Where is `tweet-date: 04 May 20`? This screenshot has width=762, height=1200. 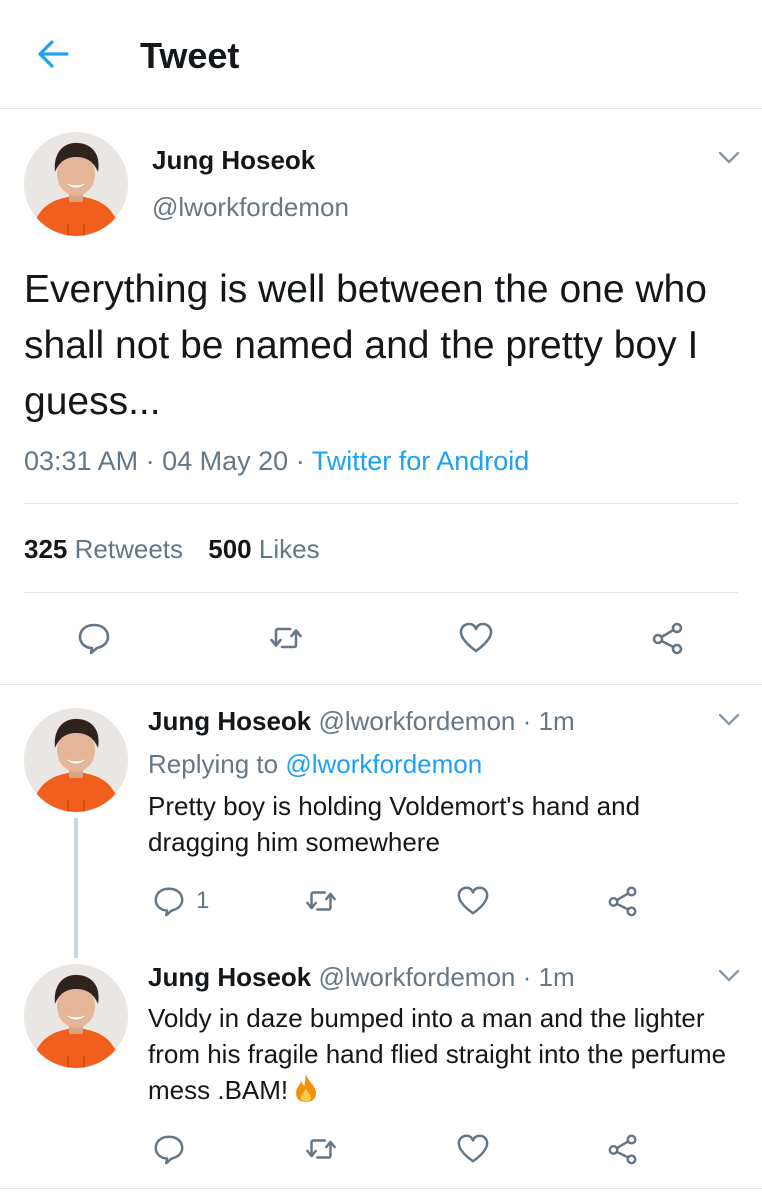
tweet-date: 04 May 20 is located at coordinates (225, 461).